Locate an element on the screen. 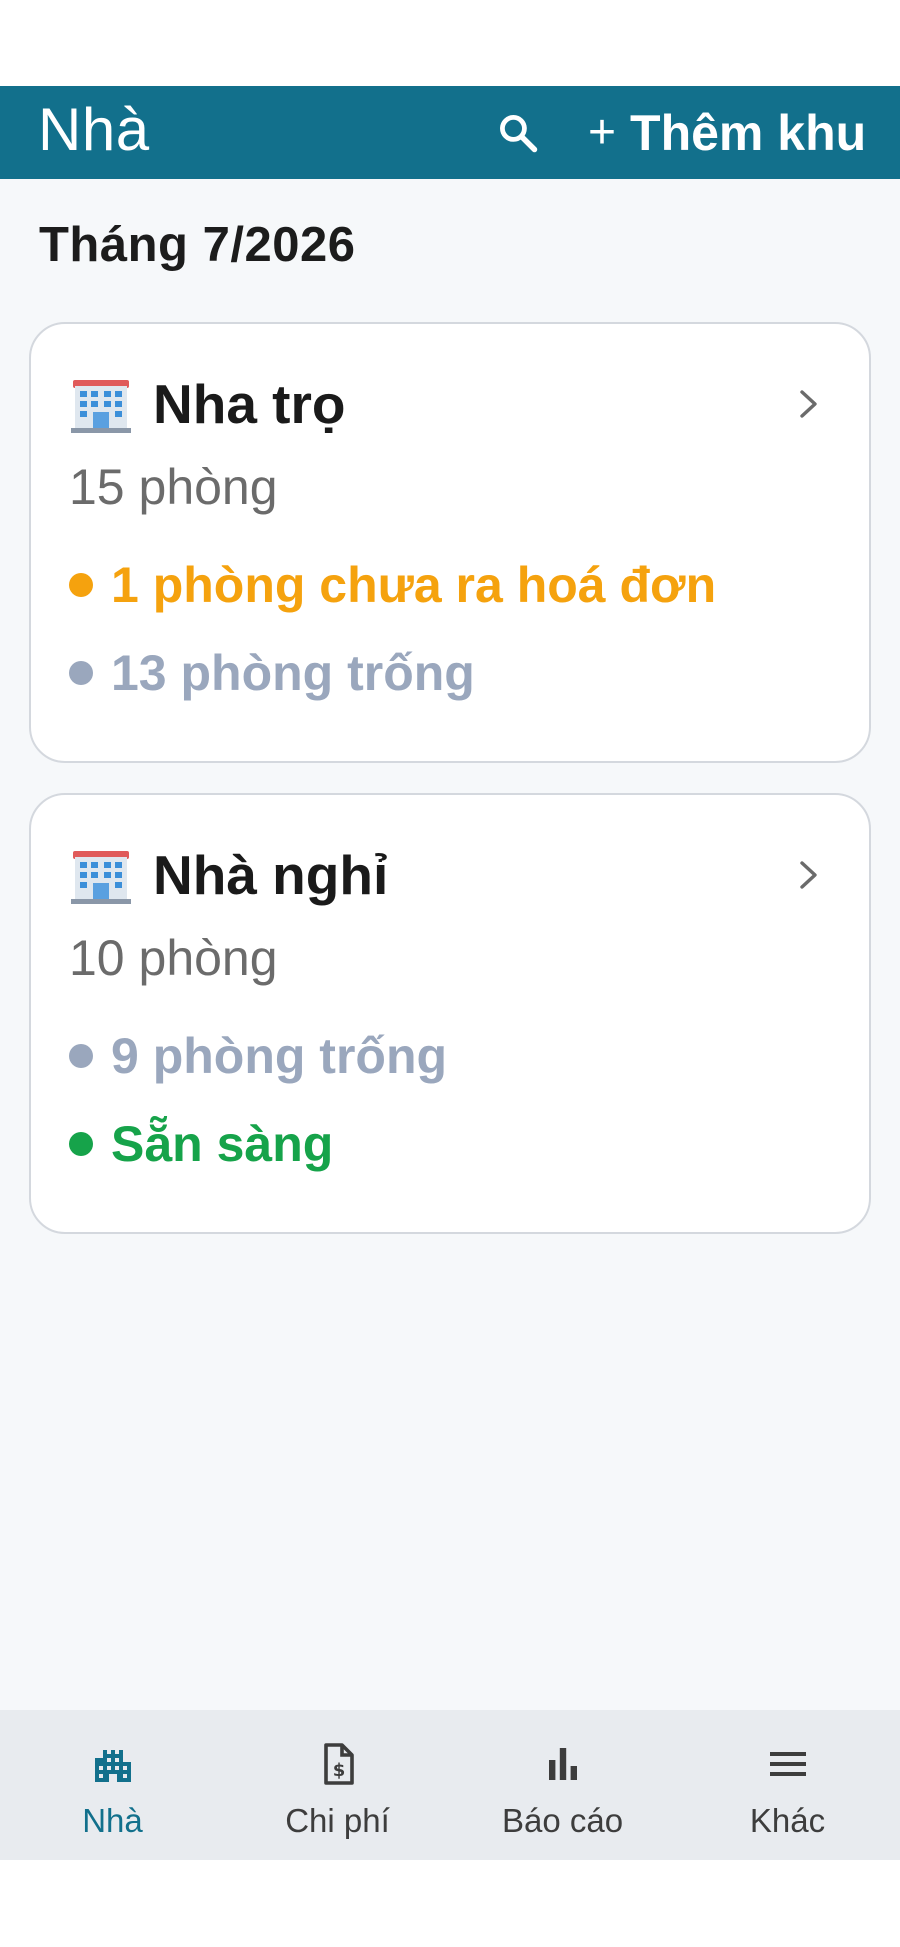 This screenshot has height=1947, width=900. area-card-header: Nha trọ is located at coordinates (207, 404).